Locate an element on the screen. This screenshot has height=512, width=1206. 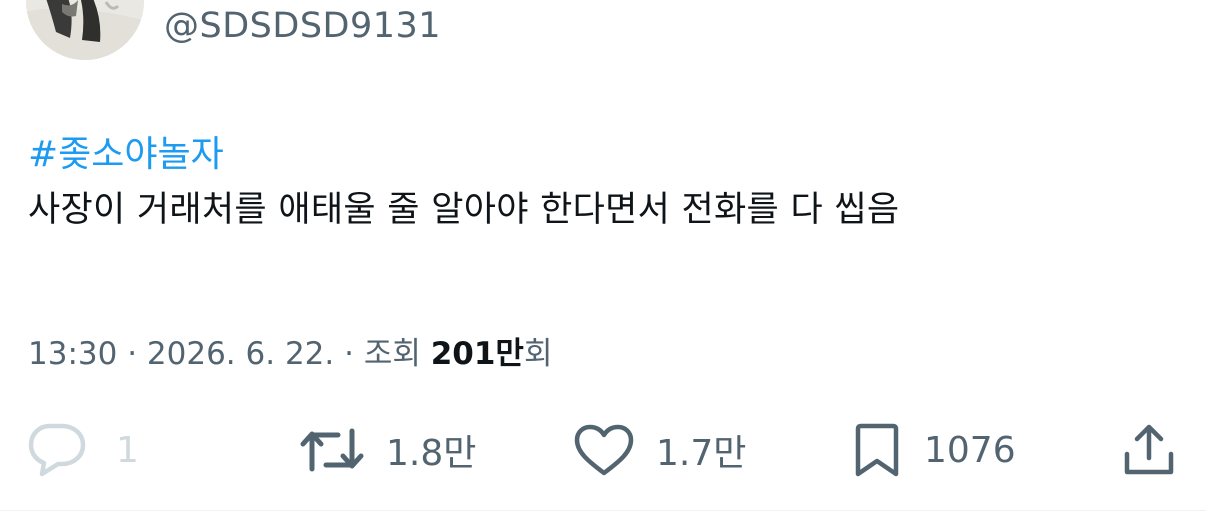
reply-icon is located at coordinates (57, 450).